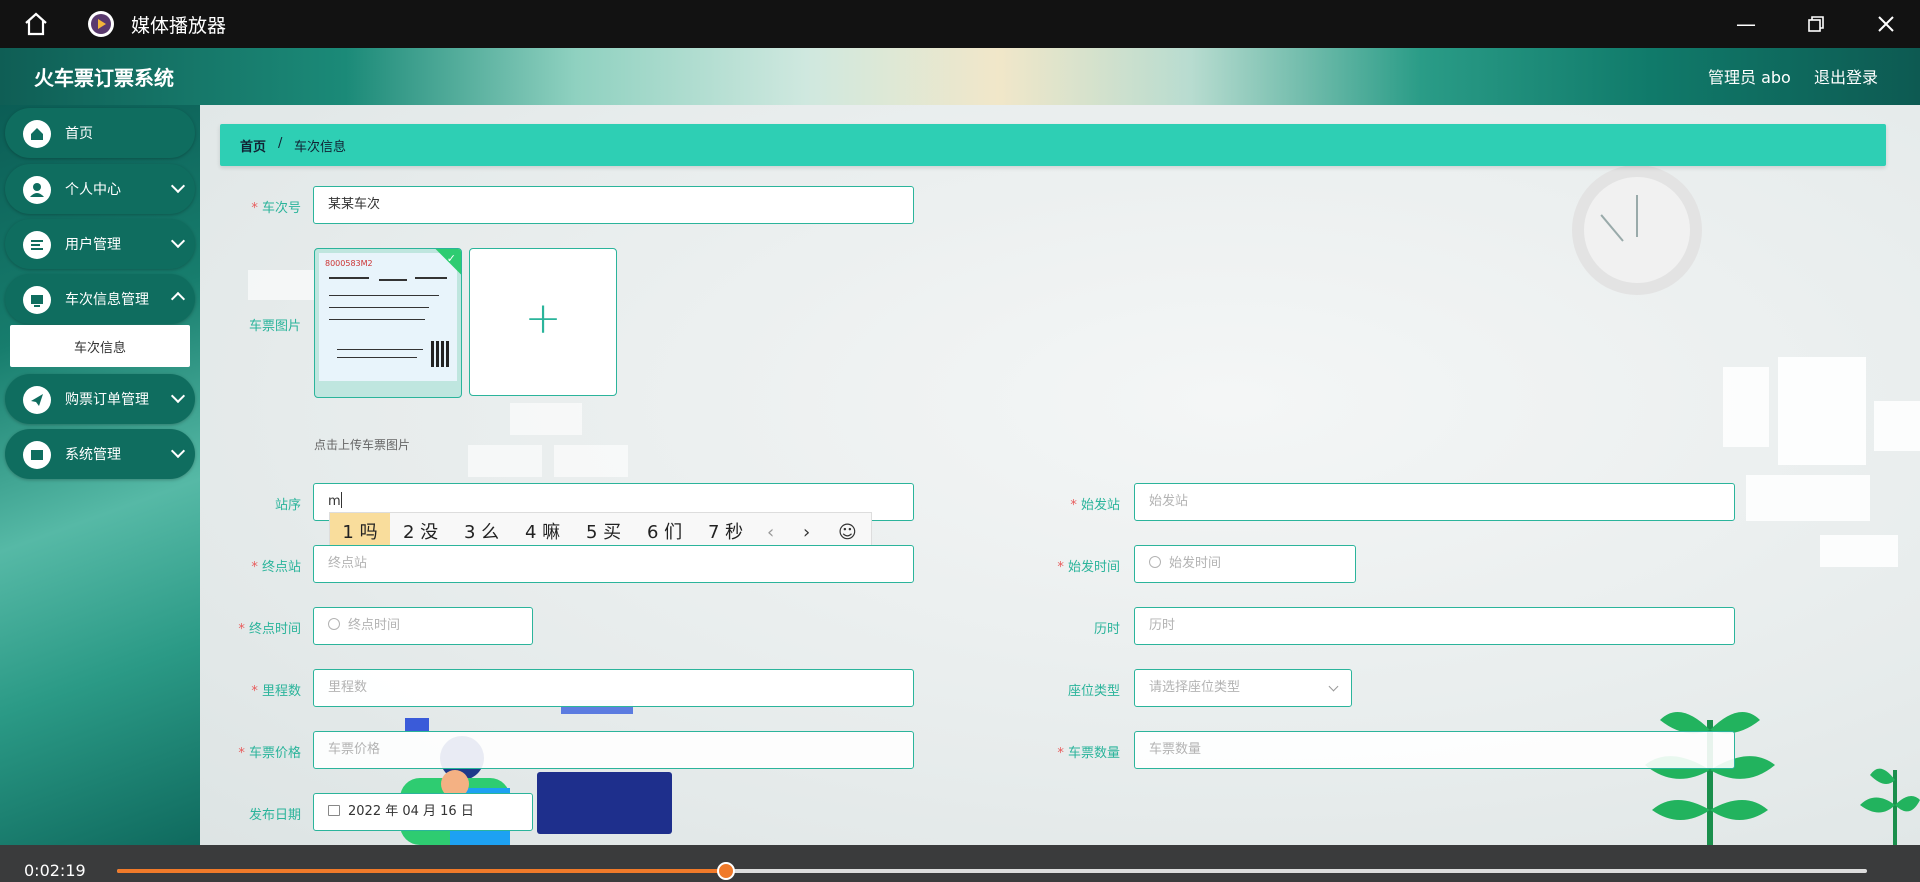 The height and width of the screenshot is (882, 1920). I want to click on start-time-label: * 始发时间, so click(1088, 567).